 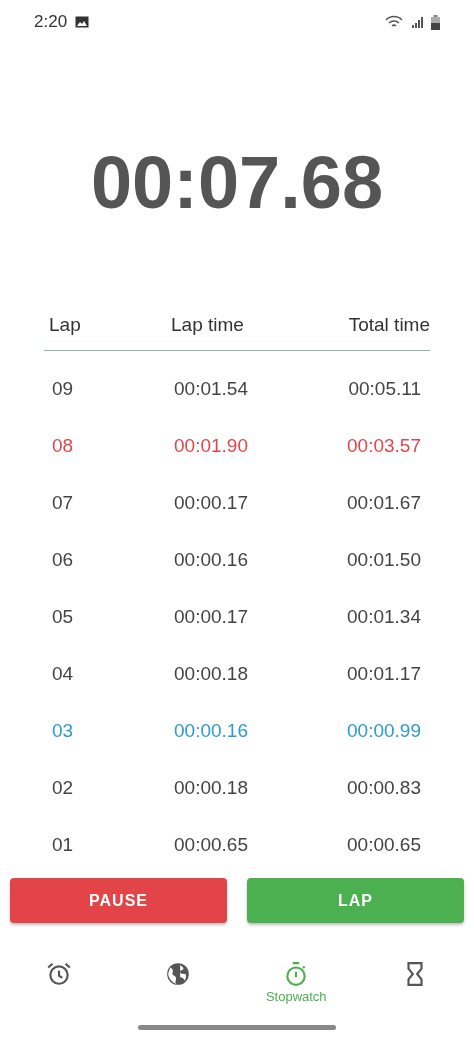 I want to click on lap-time: 00:01.90, so click(x=211, y=445).